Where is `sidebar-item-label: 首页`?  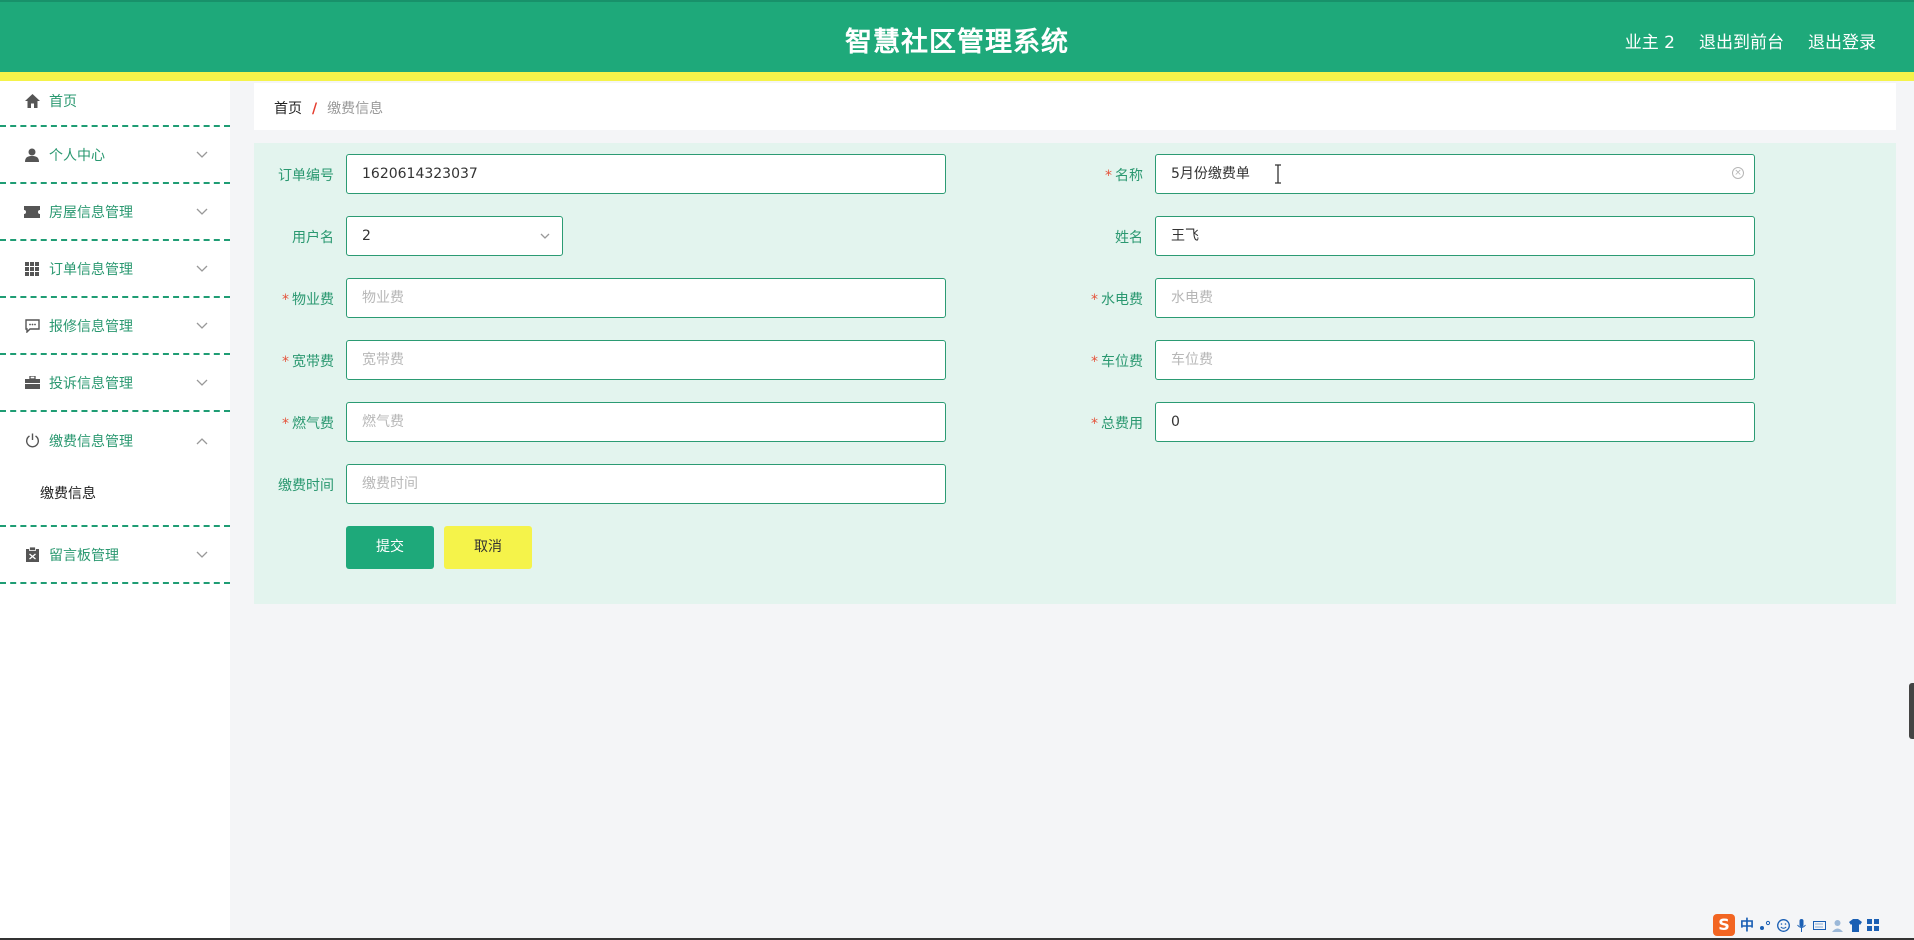
sidebar-item-label: 首页 is located at coordinates (63, 102).